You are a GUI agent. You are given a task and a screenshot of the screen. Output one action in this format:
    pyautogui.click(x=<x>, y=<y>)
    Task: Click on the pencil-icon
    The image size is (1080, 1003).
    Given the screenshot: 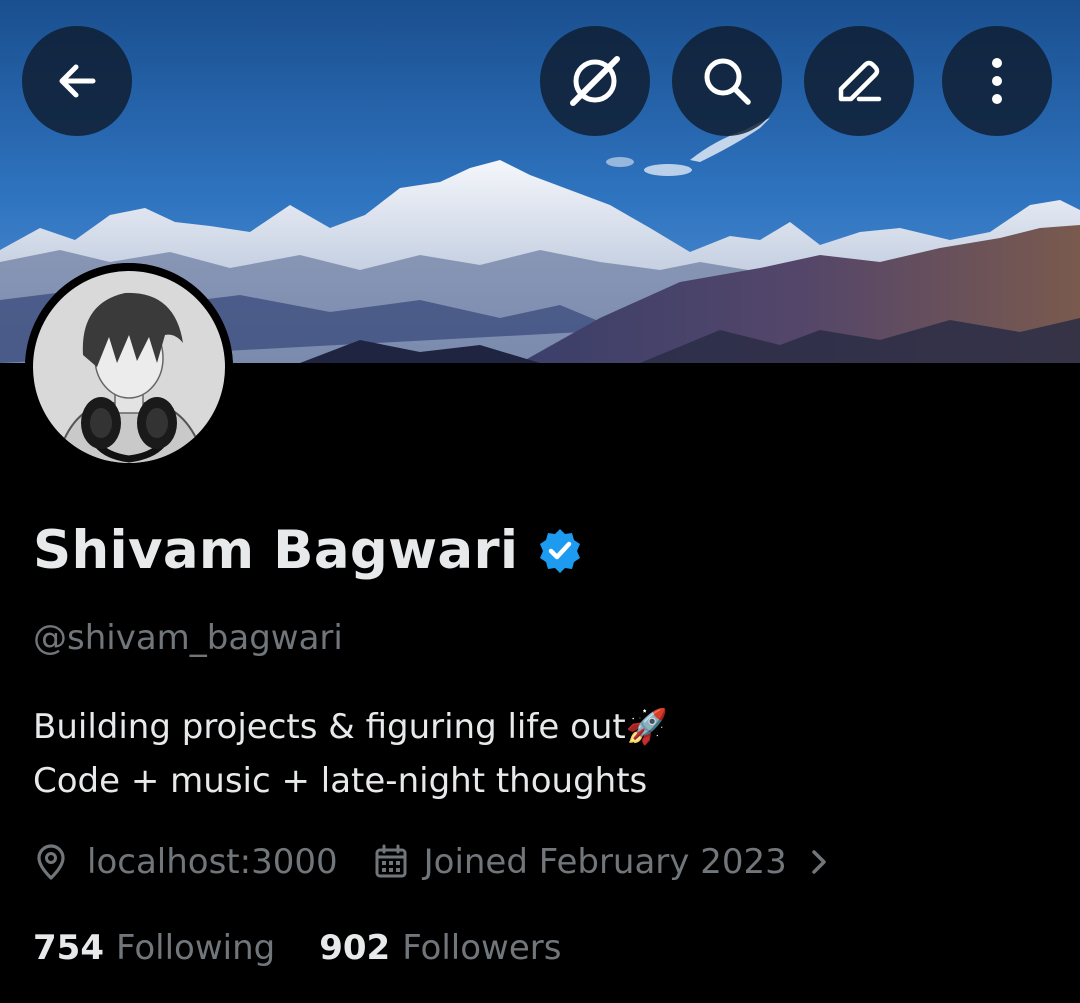 What is the action you would take?
    pyautogui.click(x=860, y=81)
    